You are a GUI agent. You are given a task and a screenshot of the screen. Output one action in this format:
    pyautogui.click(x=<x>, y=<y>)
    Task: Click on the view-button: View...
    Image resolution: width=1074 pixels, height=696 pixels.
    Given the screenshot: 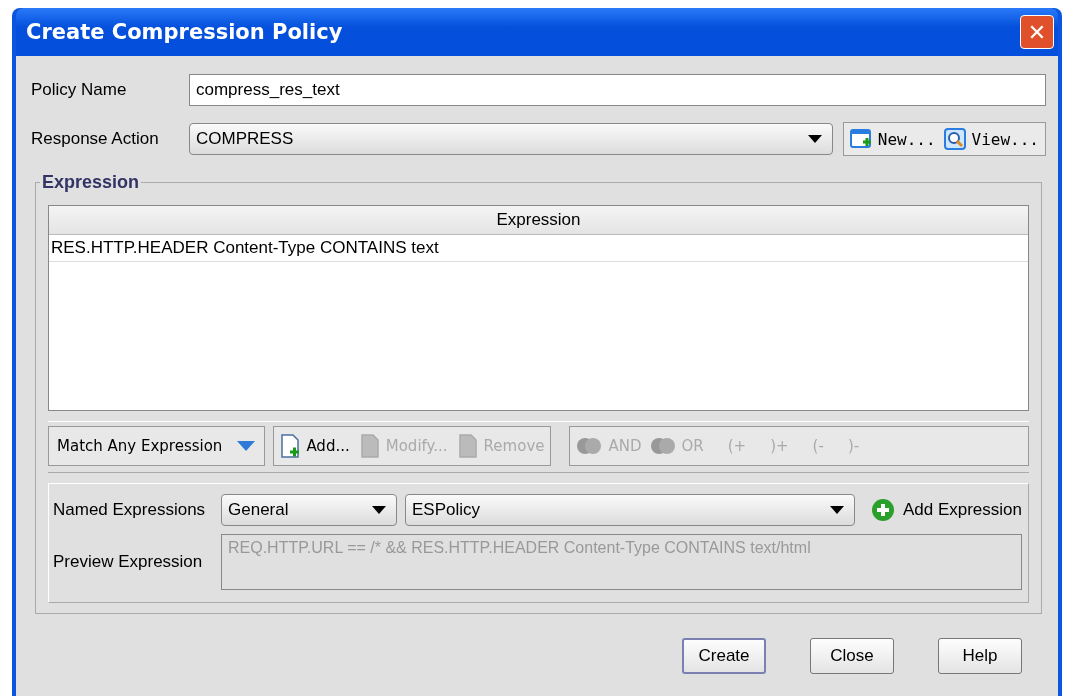 What is the action you would take?
    pyautogui.click(x=991, y=139)
    